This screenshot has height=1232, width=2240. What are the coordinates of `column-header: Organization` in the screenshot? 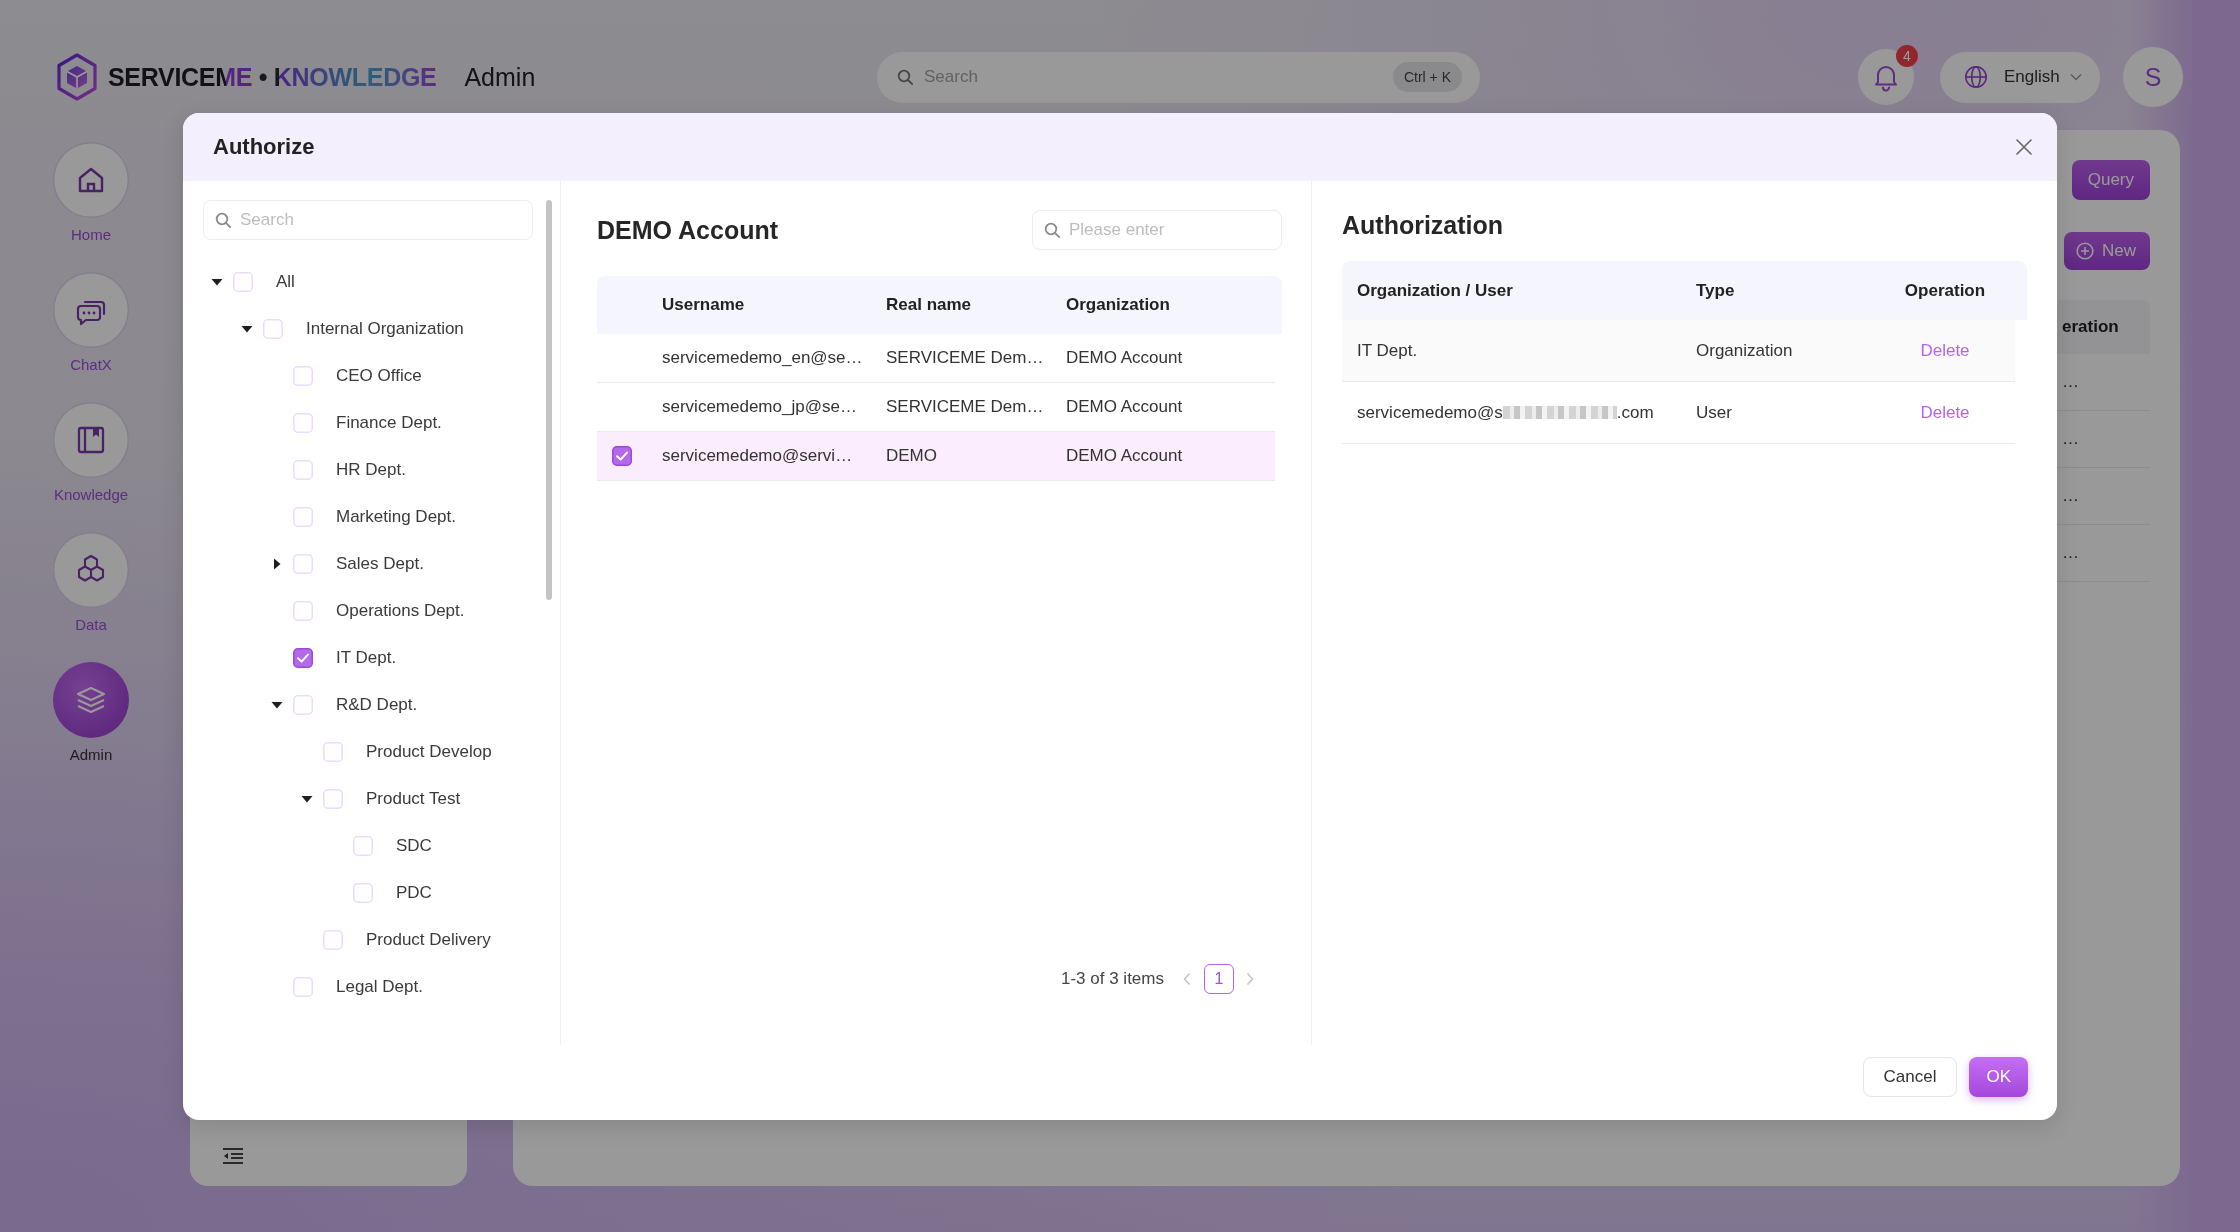 It's located at (1118, 305).